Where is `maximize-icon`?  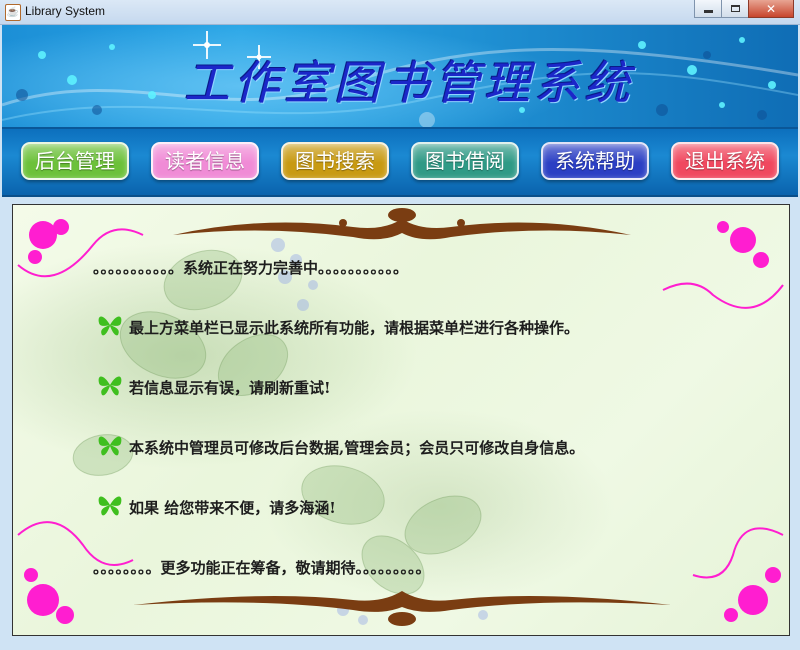
maximize-icon is located at coordinates (735, 8).